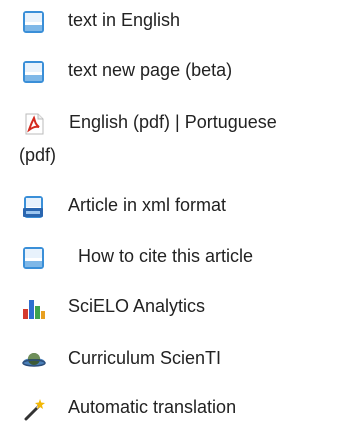  I want to click on pdf-icon, so click(34, 124).